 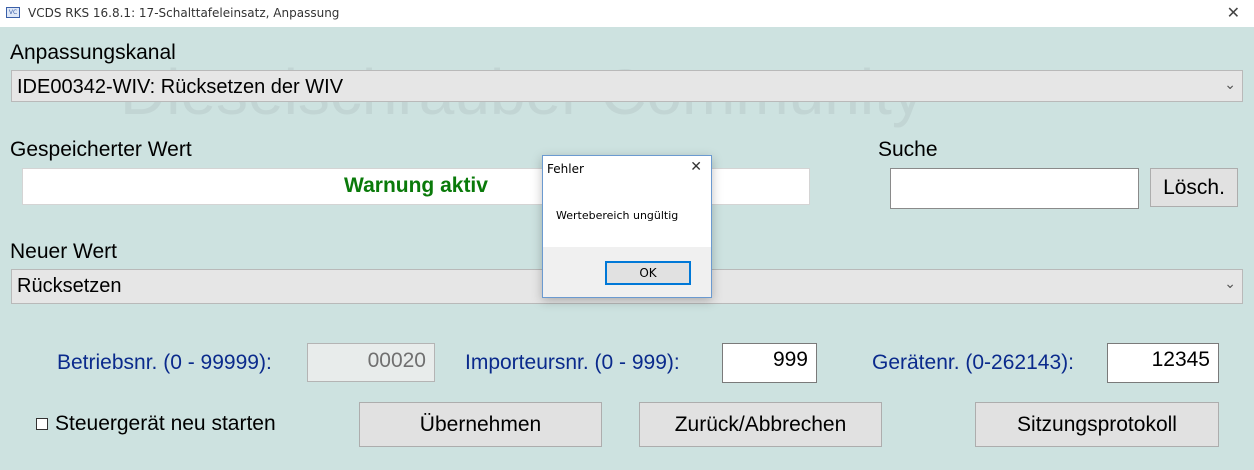 What do you see at coordinates (69, 286) in the screenshot?
I see `new-value-select-value: Rücksetzen` at bounding box center [69, 286].